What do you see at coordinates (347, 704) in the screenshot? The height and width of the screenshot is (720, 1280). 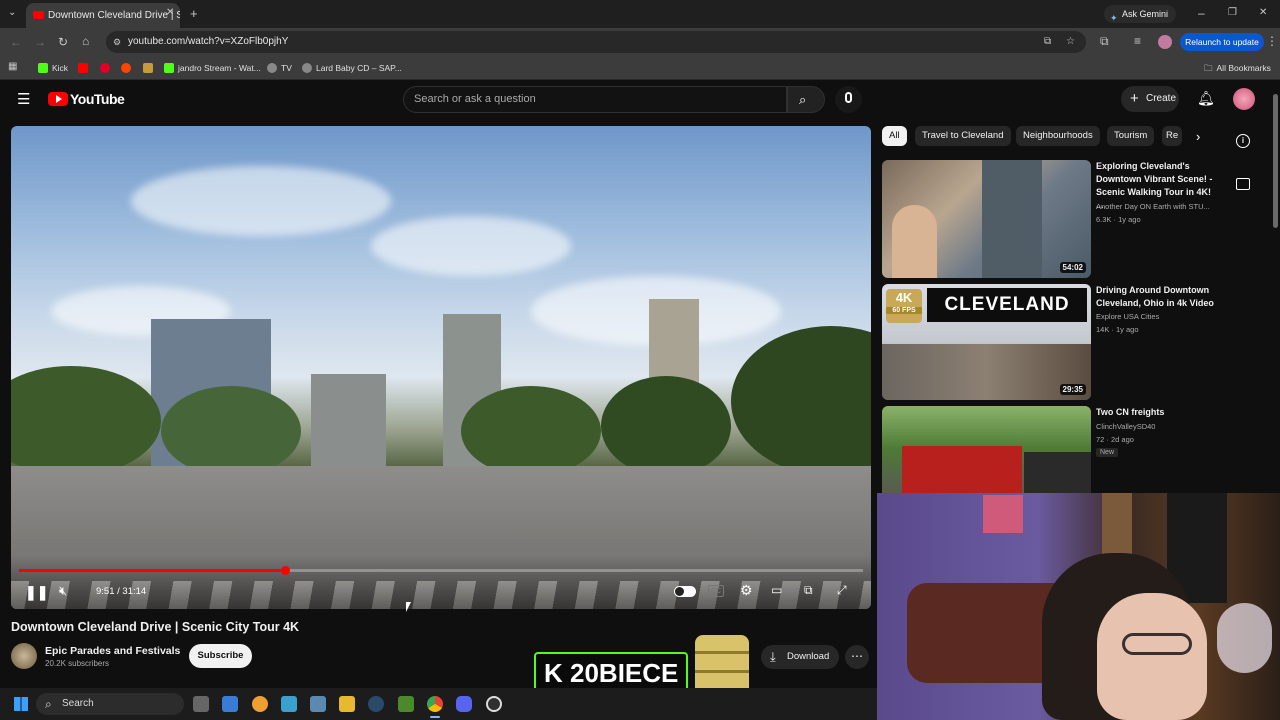 I see `file-explorer-icon` at bounding box center [347, 704].